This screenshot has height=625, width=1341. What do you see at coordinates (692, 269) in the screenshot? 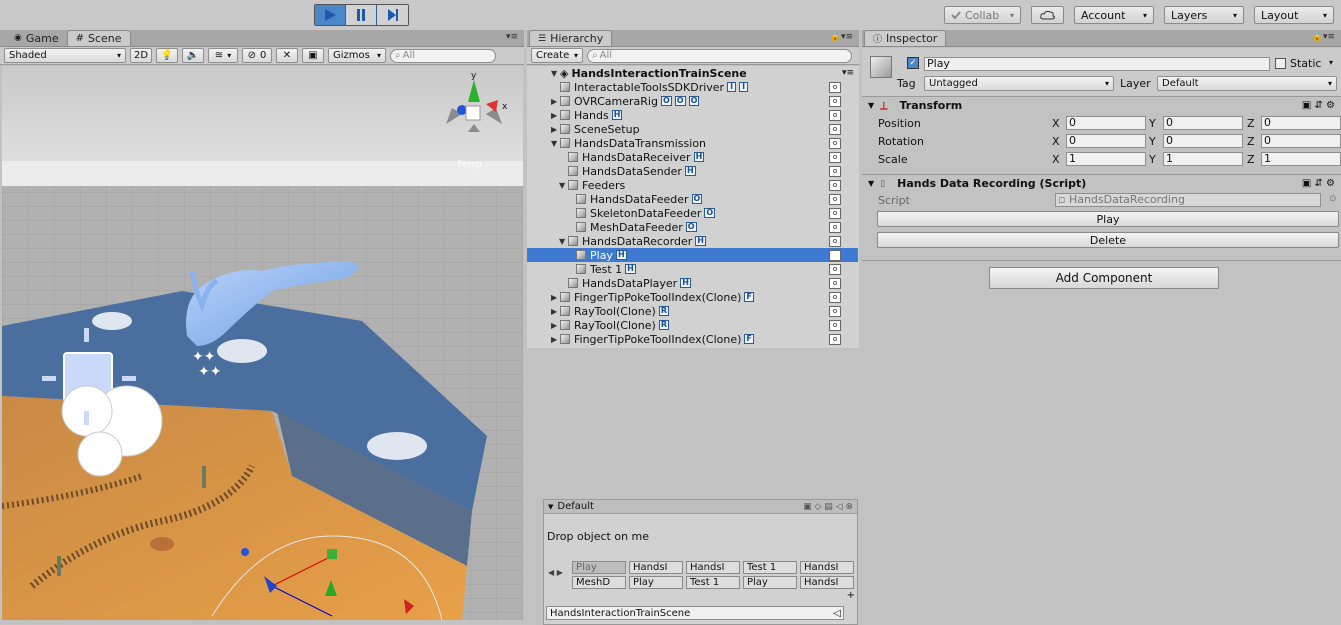
I see `hierarchy-row: Test 1Ho` at bounding box center [692, 269].